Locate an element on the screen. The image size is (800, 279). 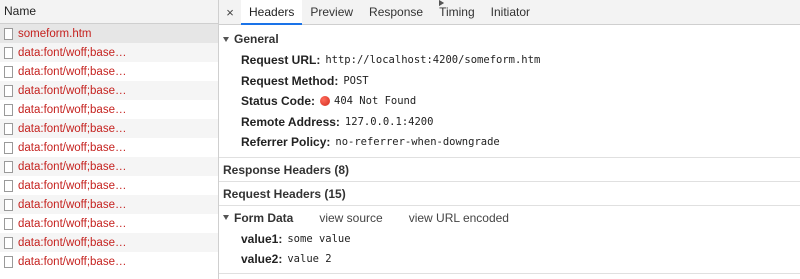
status-code-label: Status Code: is located at coordinates (278, 101).